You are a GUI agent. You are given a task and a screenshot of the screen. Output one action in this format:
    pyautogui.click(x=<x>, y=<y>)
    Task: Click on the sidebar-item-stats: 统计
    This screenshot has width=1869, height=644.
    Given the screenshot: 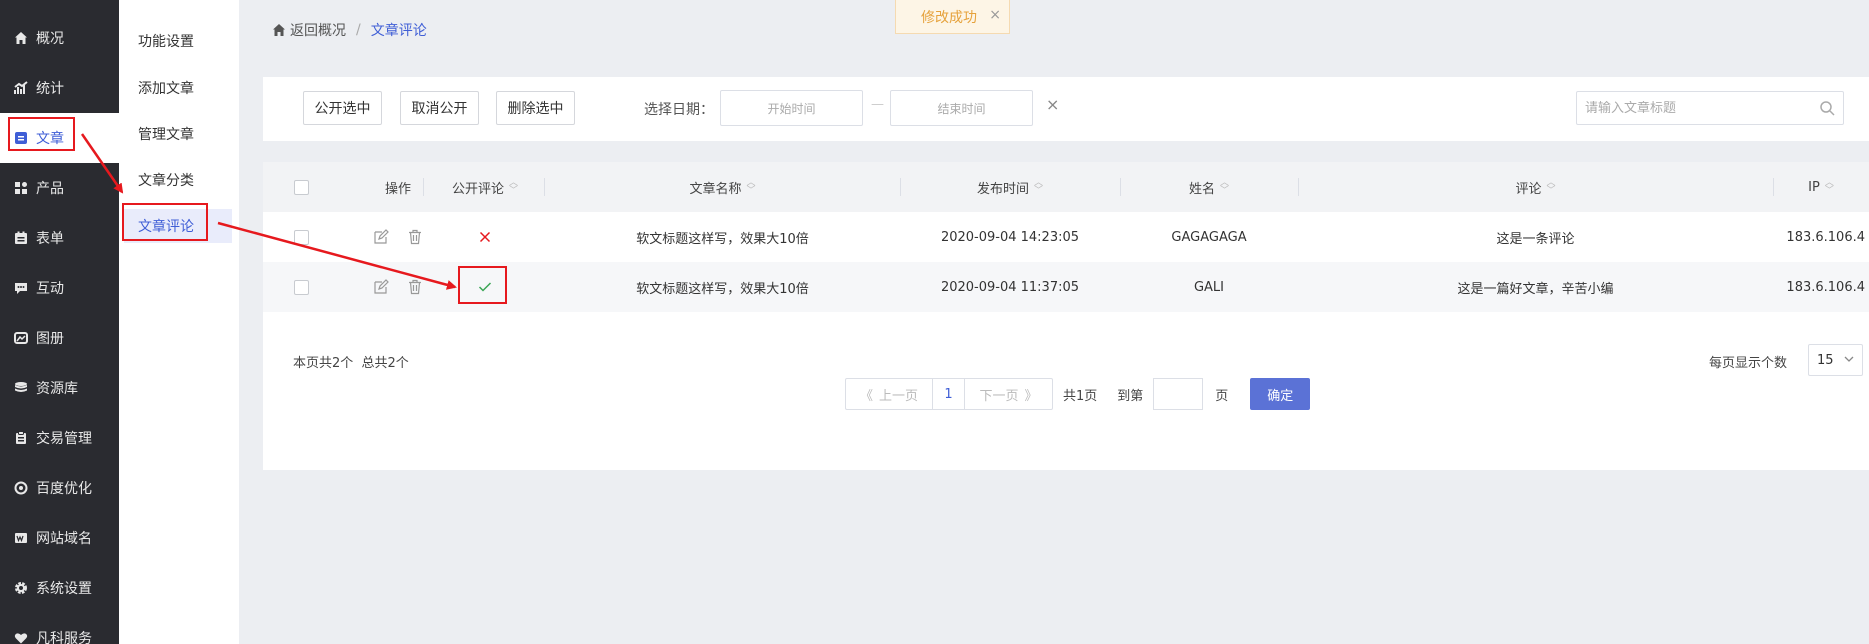 What is the action you would take?
    pyautogui.click(x=59, y=88)
    